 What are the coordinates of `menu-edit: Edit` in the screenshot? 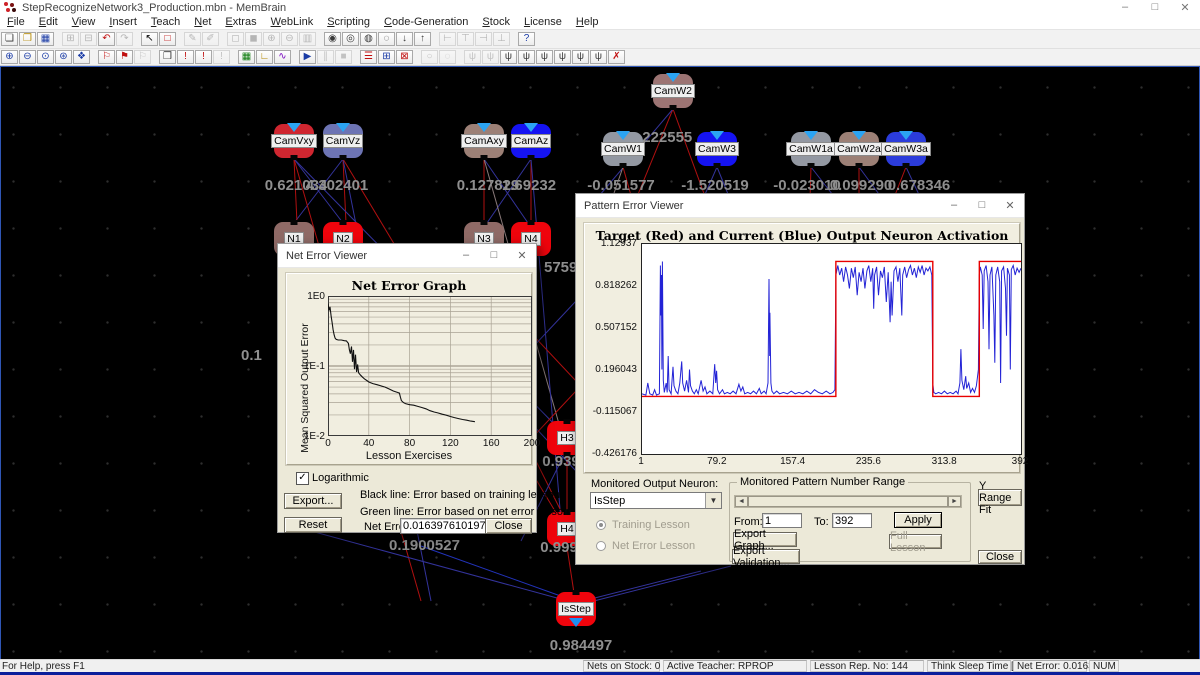 It's located at (48, 22).